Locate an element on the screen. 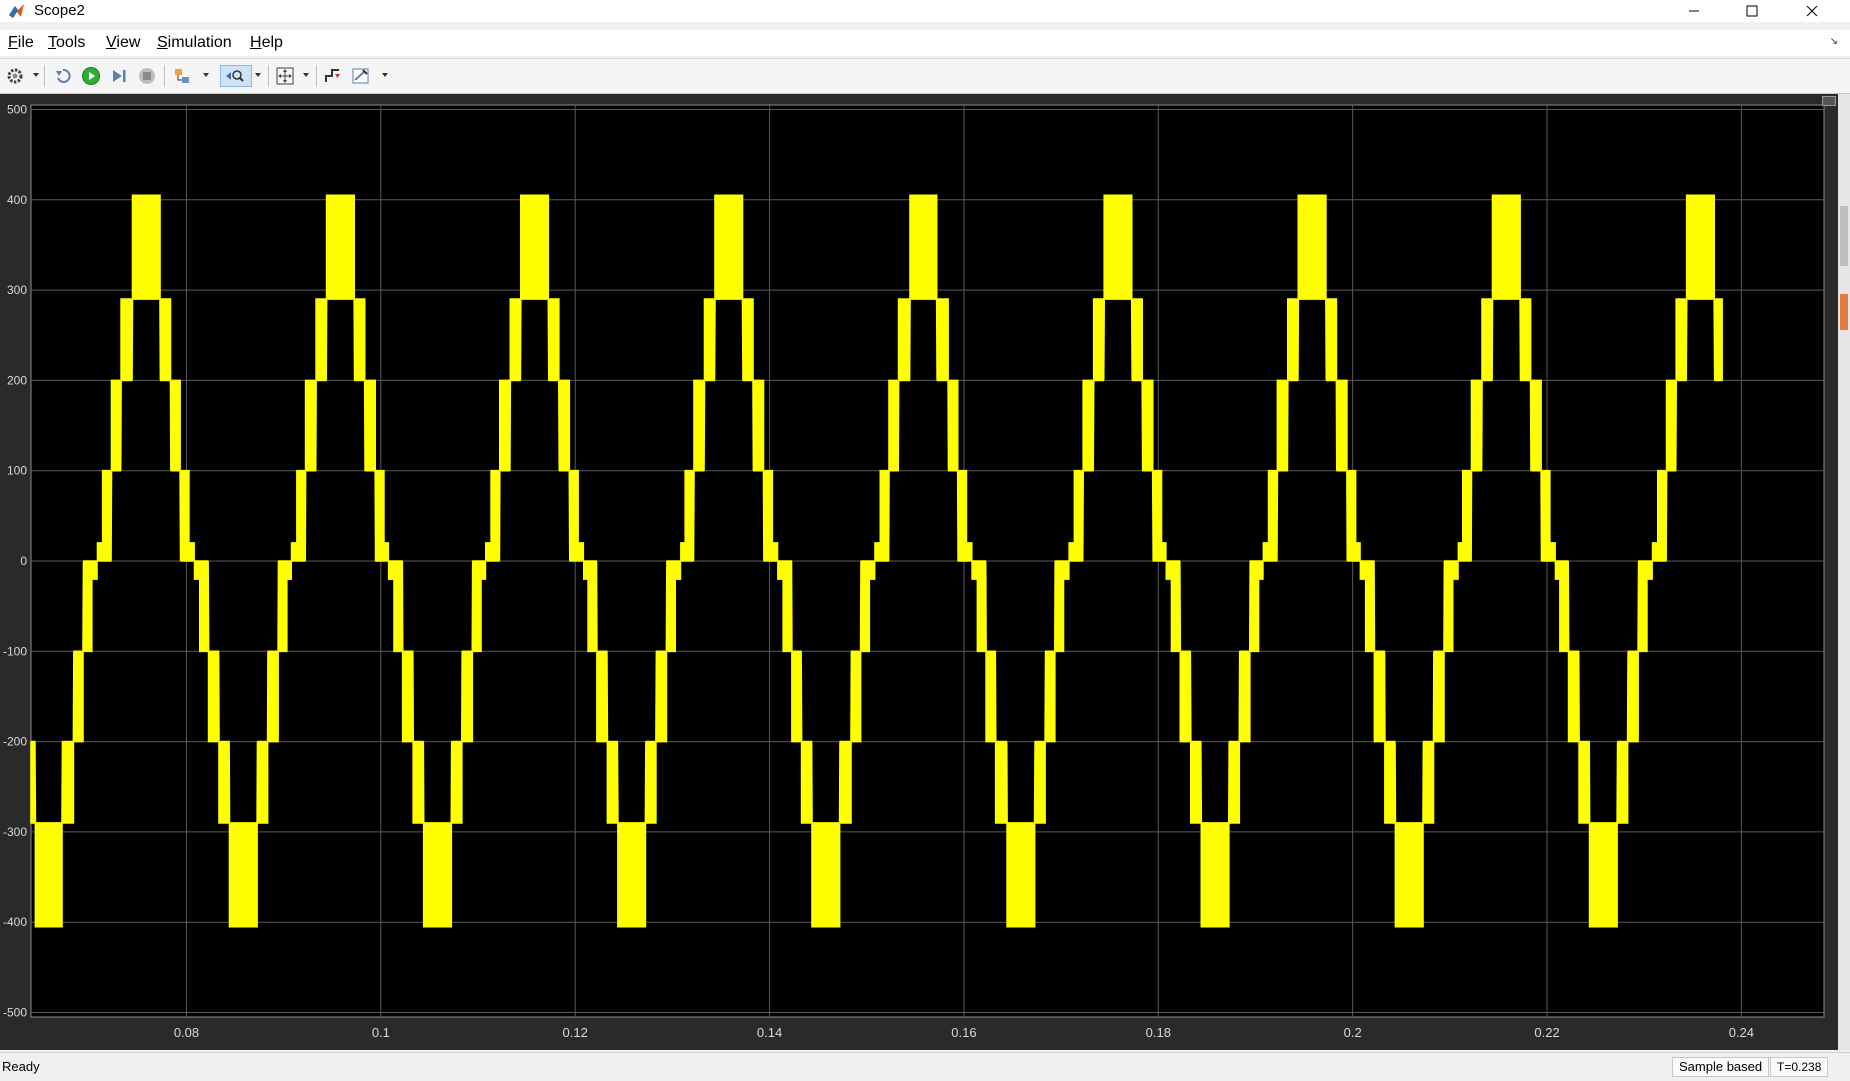 The height and width of the screenshot is (1081, 1850). measurements-icon is located at coordinates (360, 76).